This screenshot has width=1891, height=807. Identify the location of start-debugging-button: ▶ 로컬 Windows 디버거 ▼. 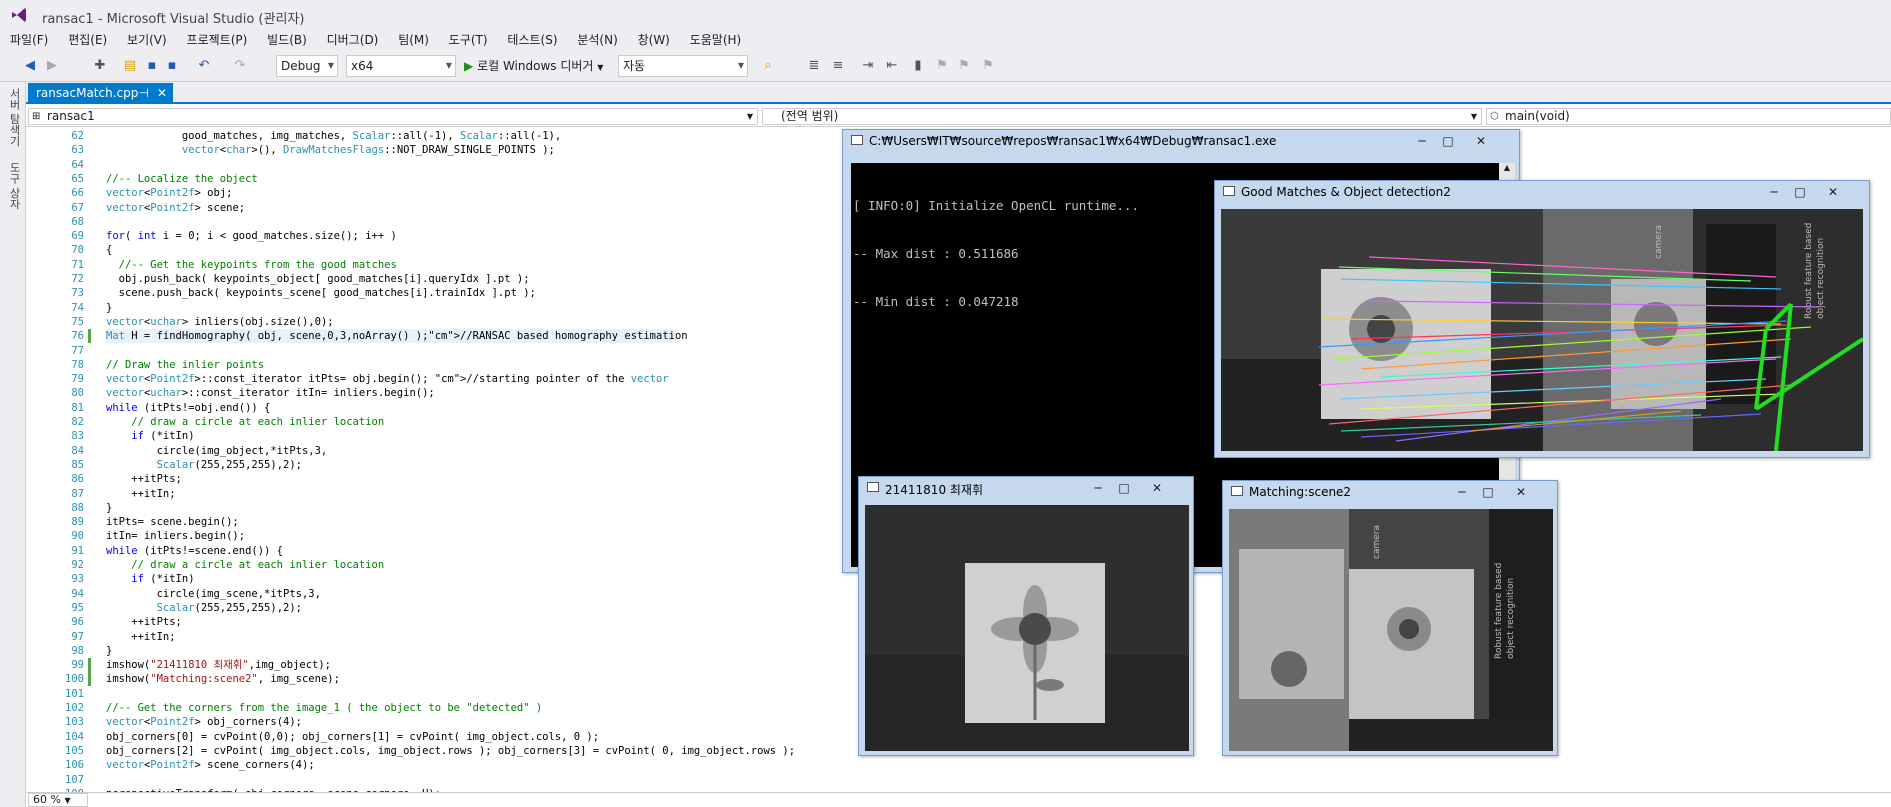
(533, 67).